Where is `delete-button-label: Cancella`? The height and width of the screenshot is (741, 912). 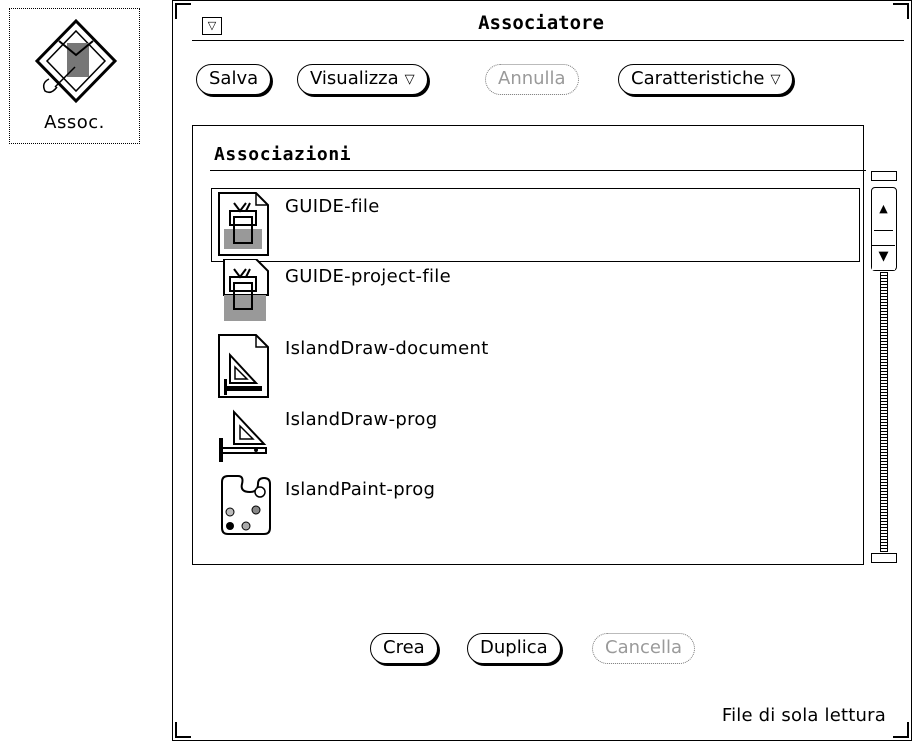
delete-button-label: Cancella is located at coordinates (644, 647).